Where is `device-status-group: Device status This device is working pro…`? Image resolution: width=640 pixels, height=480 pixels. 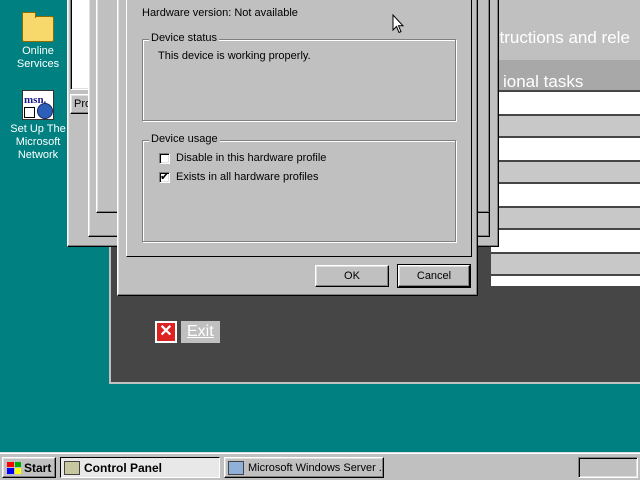 device-status-group: Device status This device is working pro… is located at coordinates (299, 76).